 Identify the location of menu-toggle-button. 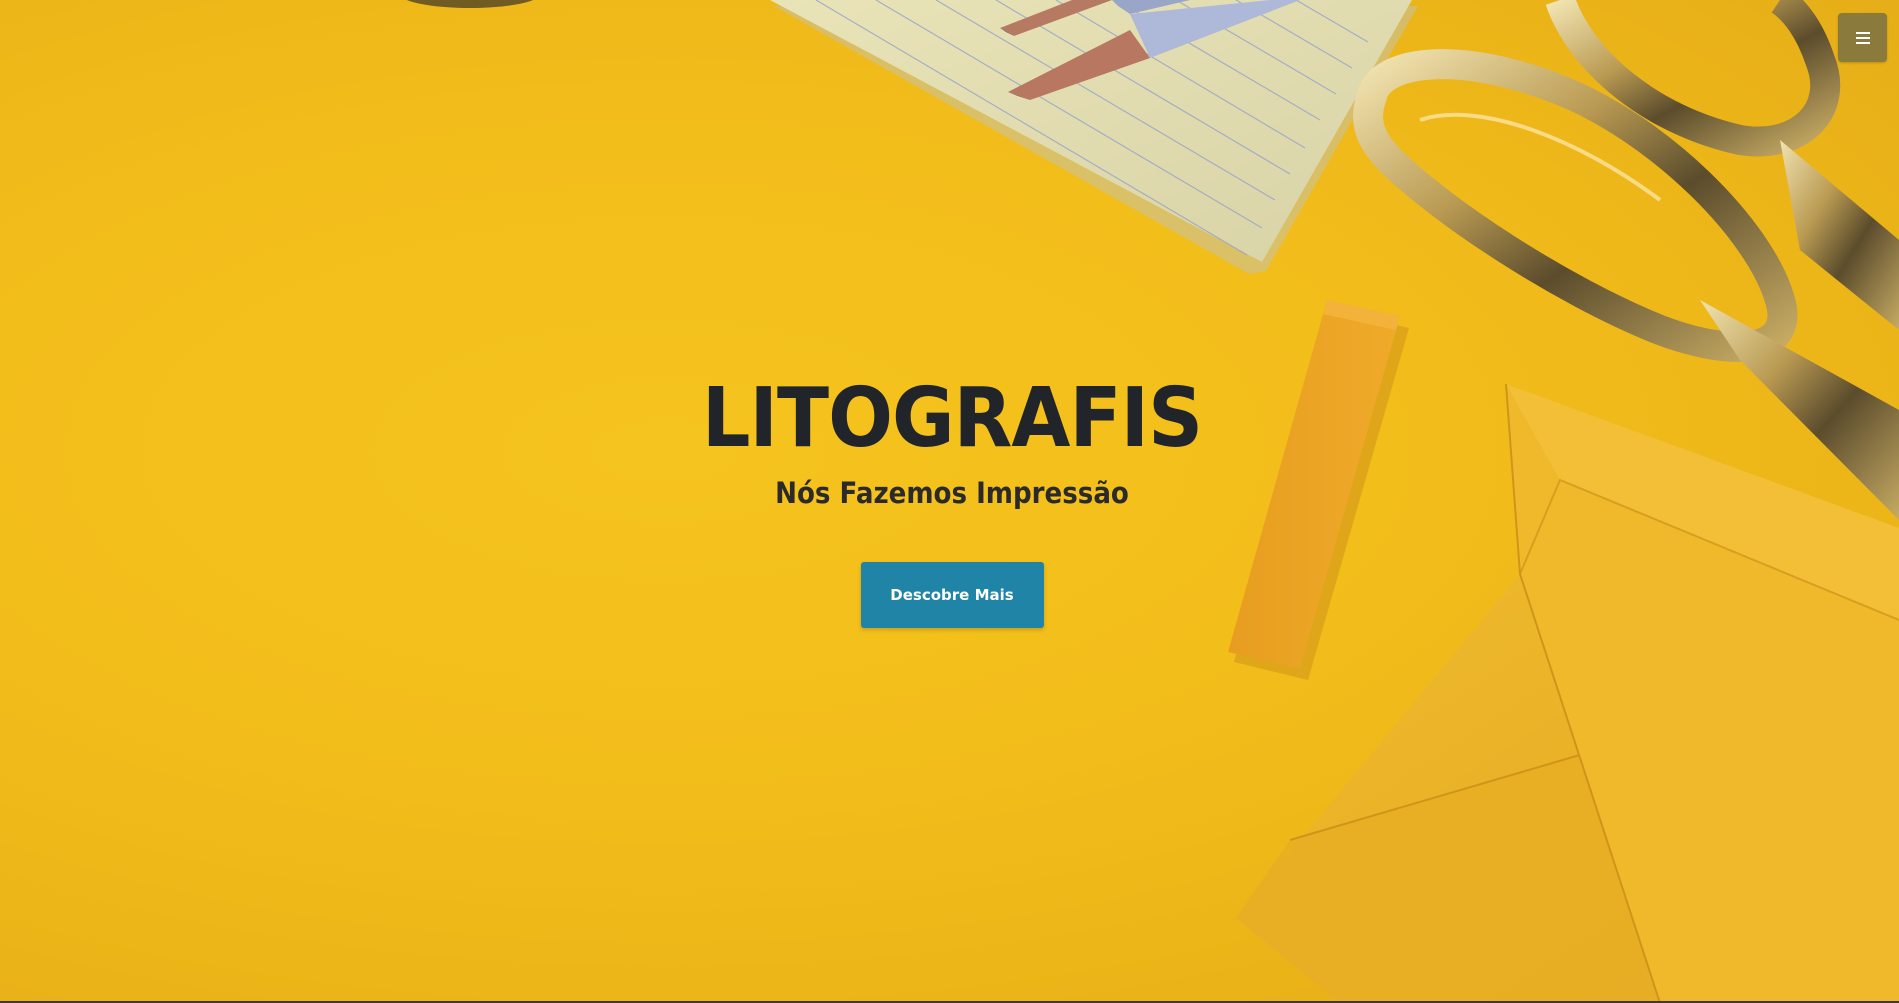
(1862, 37).